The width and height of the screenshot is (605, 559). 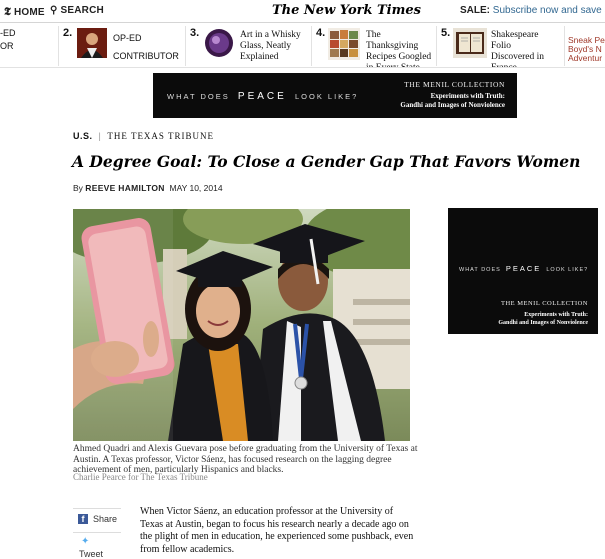 What do you see at coordinates (92, 43) in the screenshot?
I see `portrait-thumbnail` at bounding box center [92, 43].